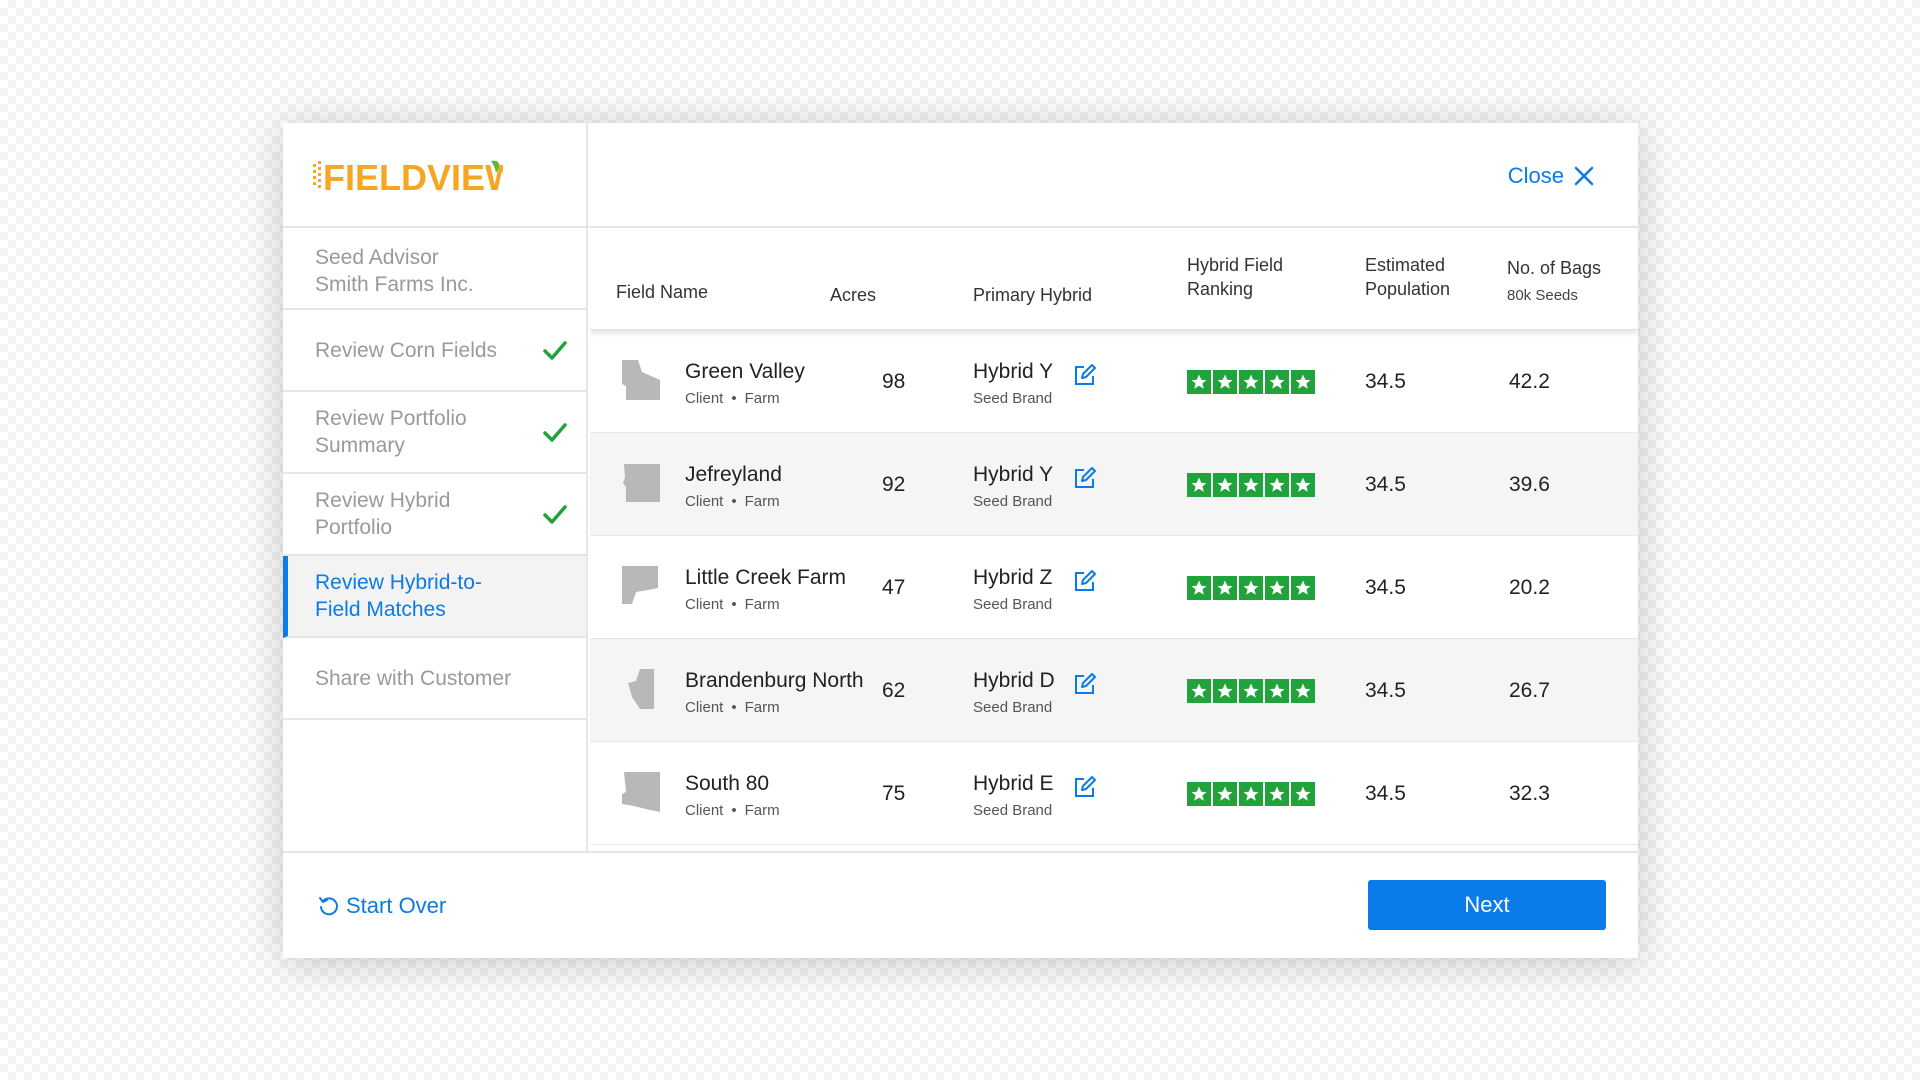  What do you see at coordinates (774, 680) in the screenshot?
I see `field-name: Brandenburg North` at bounding box center [774, 680].